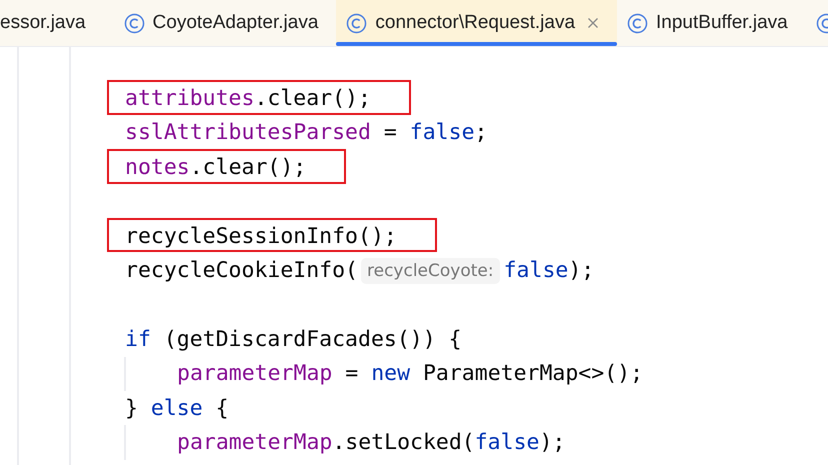 This screenshot has height=465, width=828. What do you see at coordinates (306, 133) in the screenshot?
I see `code-text: sslAttributesParsed = false;` at bounding box center [306, 133].